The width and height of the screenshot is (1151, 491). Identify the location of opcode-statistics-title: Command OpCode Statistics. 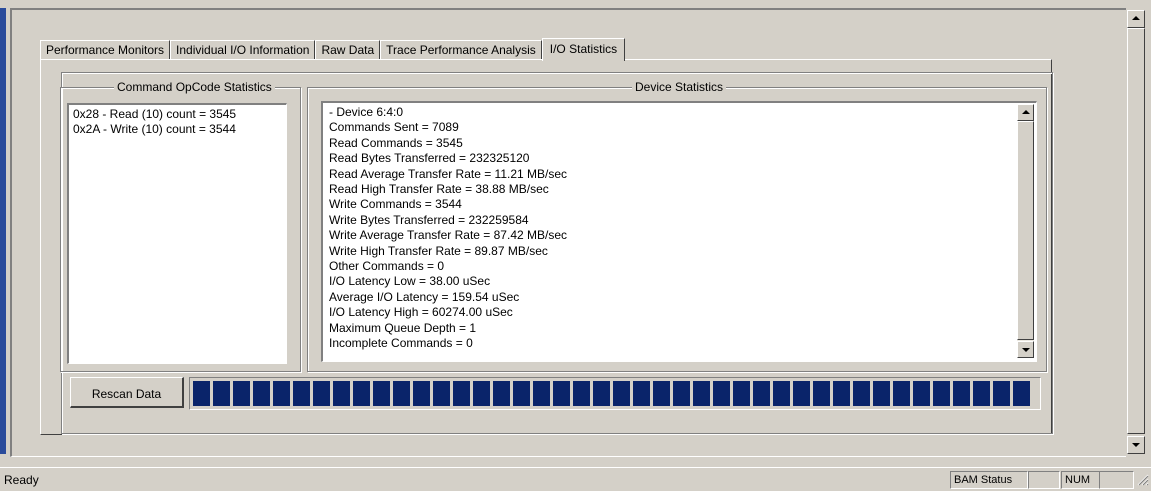
(194, 87).